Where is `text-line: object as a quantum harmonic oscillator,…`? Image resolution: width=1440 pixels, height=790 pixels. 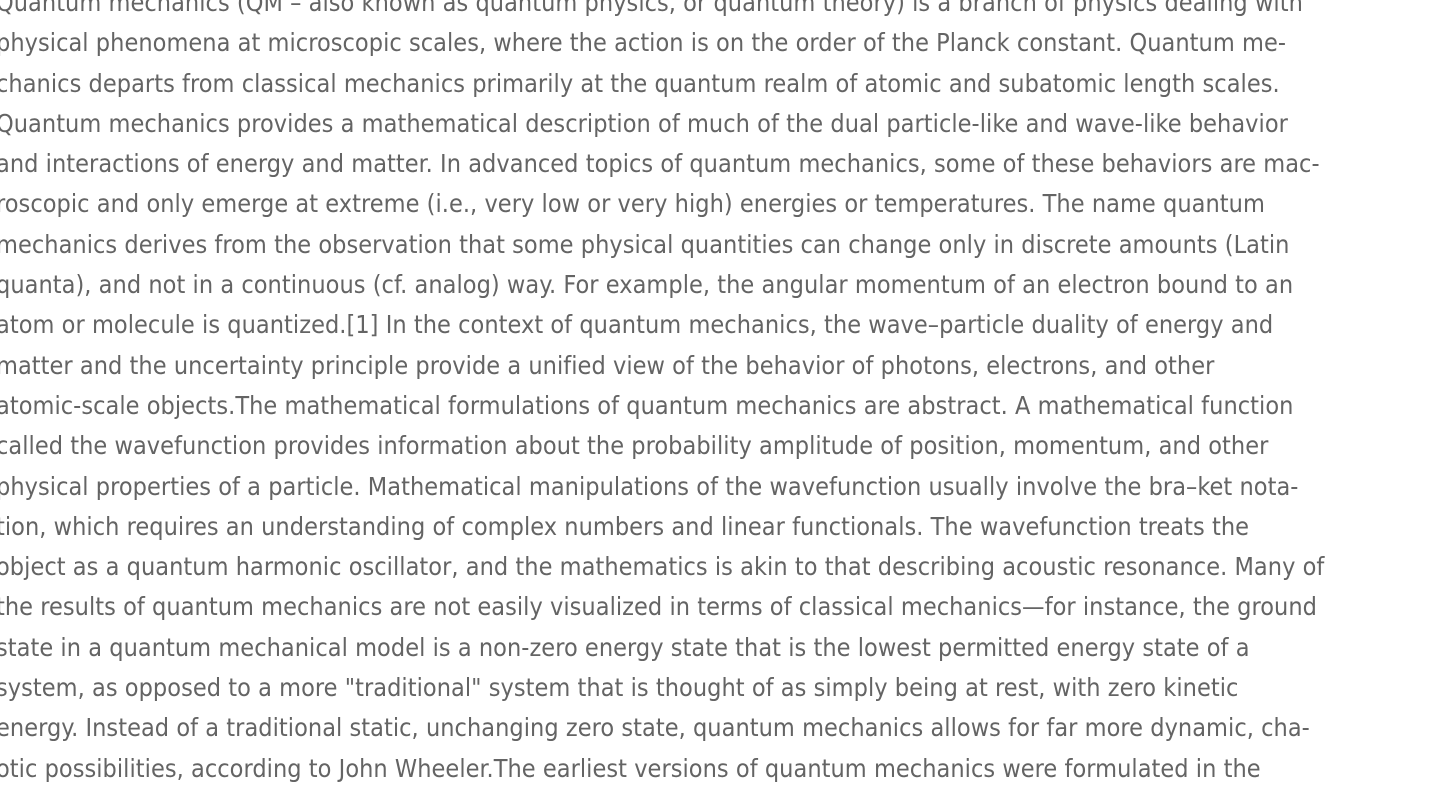 text-line: object as a quantum harmonic oscillator,… is located at coordinates (662, 567).